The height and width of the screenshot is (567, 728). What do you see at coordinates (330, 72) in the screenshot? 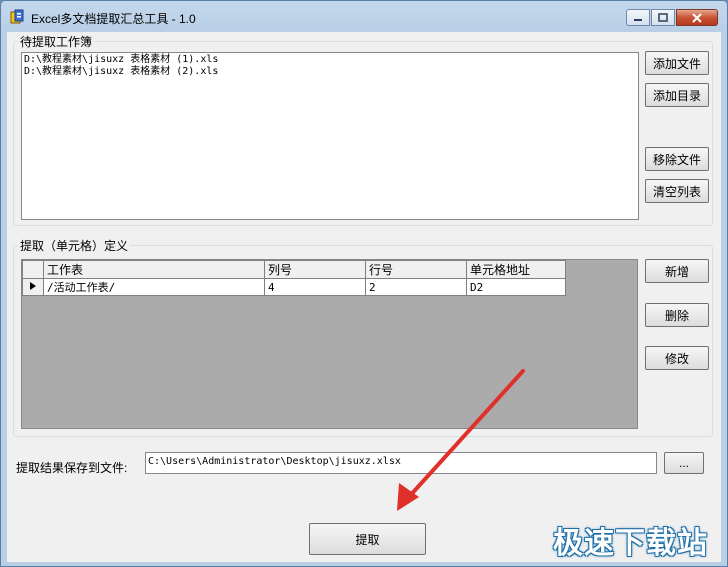
I see `file-list-item: D:\教程素材\jisuxz 表格素材 (2).xls` at bounding box center [330, 72].